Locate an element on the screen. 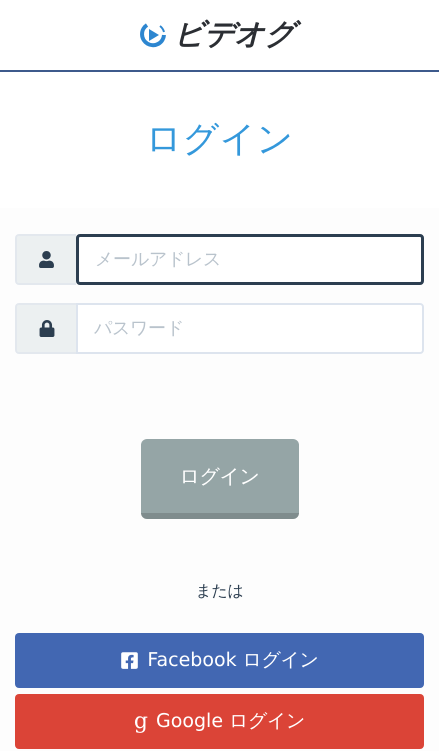 The width and height of the screenshot is (439, 751). email-field: メールアドレス is located at coordinates (250, 259).